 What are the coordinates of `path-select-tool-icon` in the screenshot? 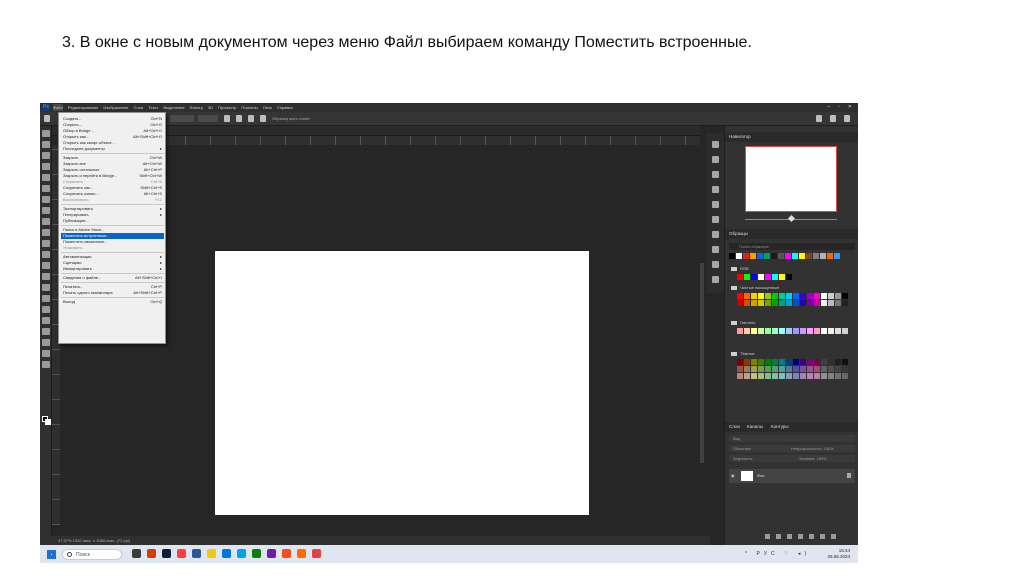 It's located at (45, 320).